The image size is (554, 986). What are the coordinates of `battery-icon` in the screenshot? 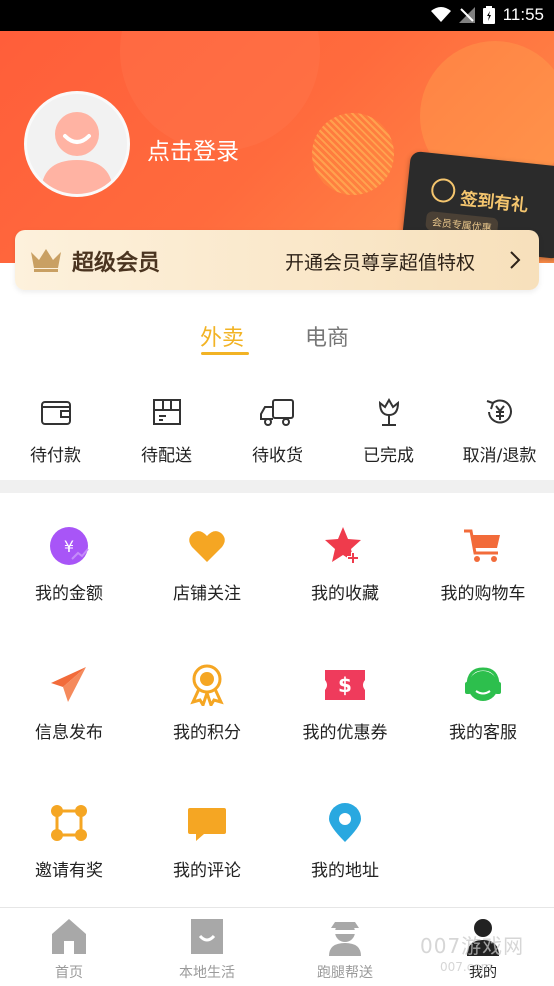 It's located at (488, 15).